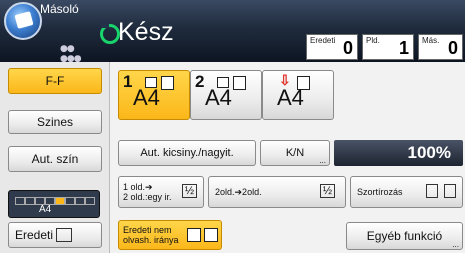 The width and height of the screenshot is (465, 253). What do you see at coordinates (373, 40) in the screenshot?
I see `counter-label: Pld.` at bounding box center [373, 40].